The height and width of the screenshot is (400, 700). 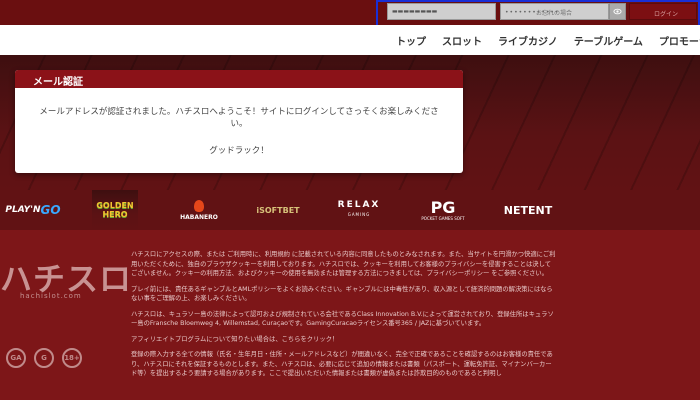 I want to click on gamcare-icon: G, so click(x=44, y=358).